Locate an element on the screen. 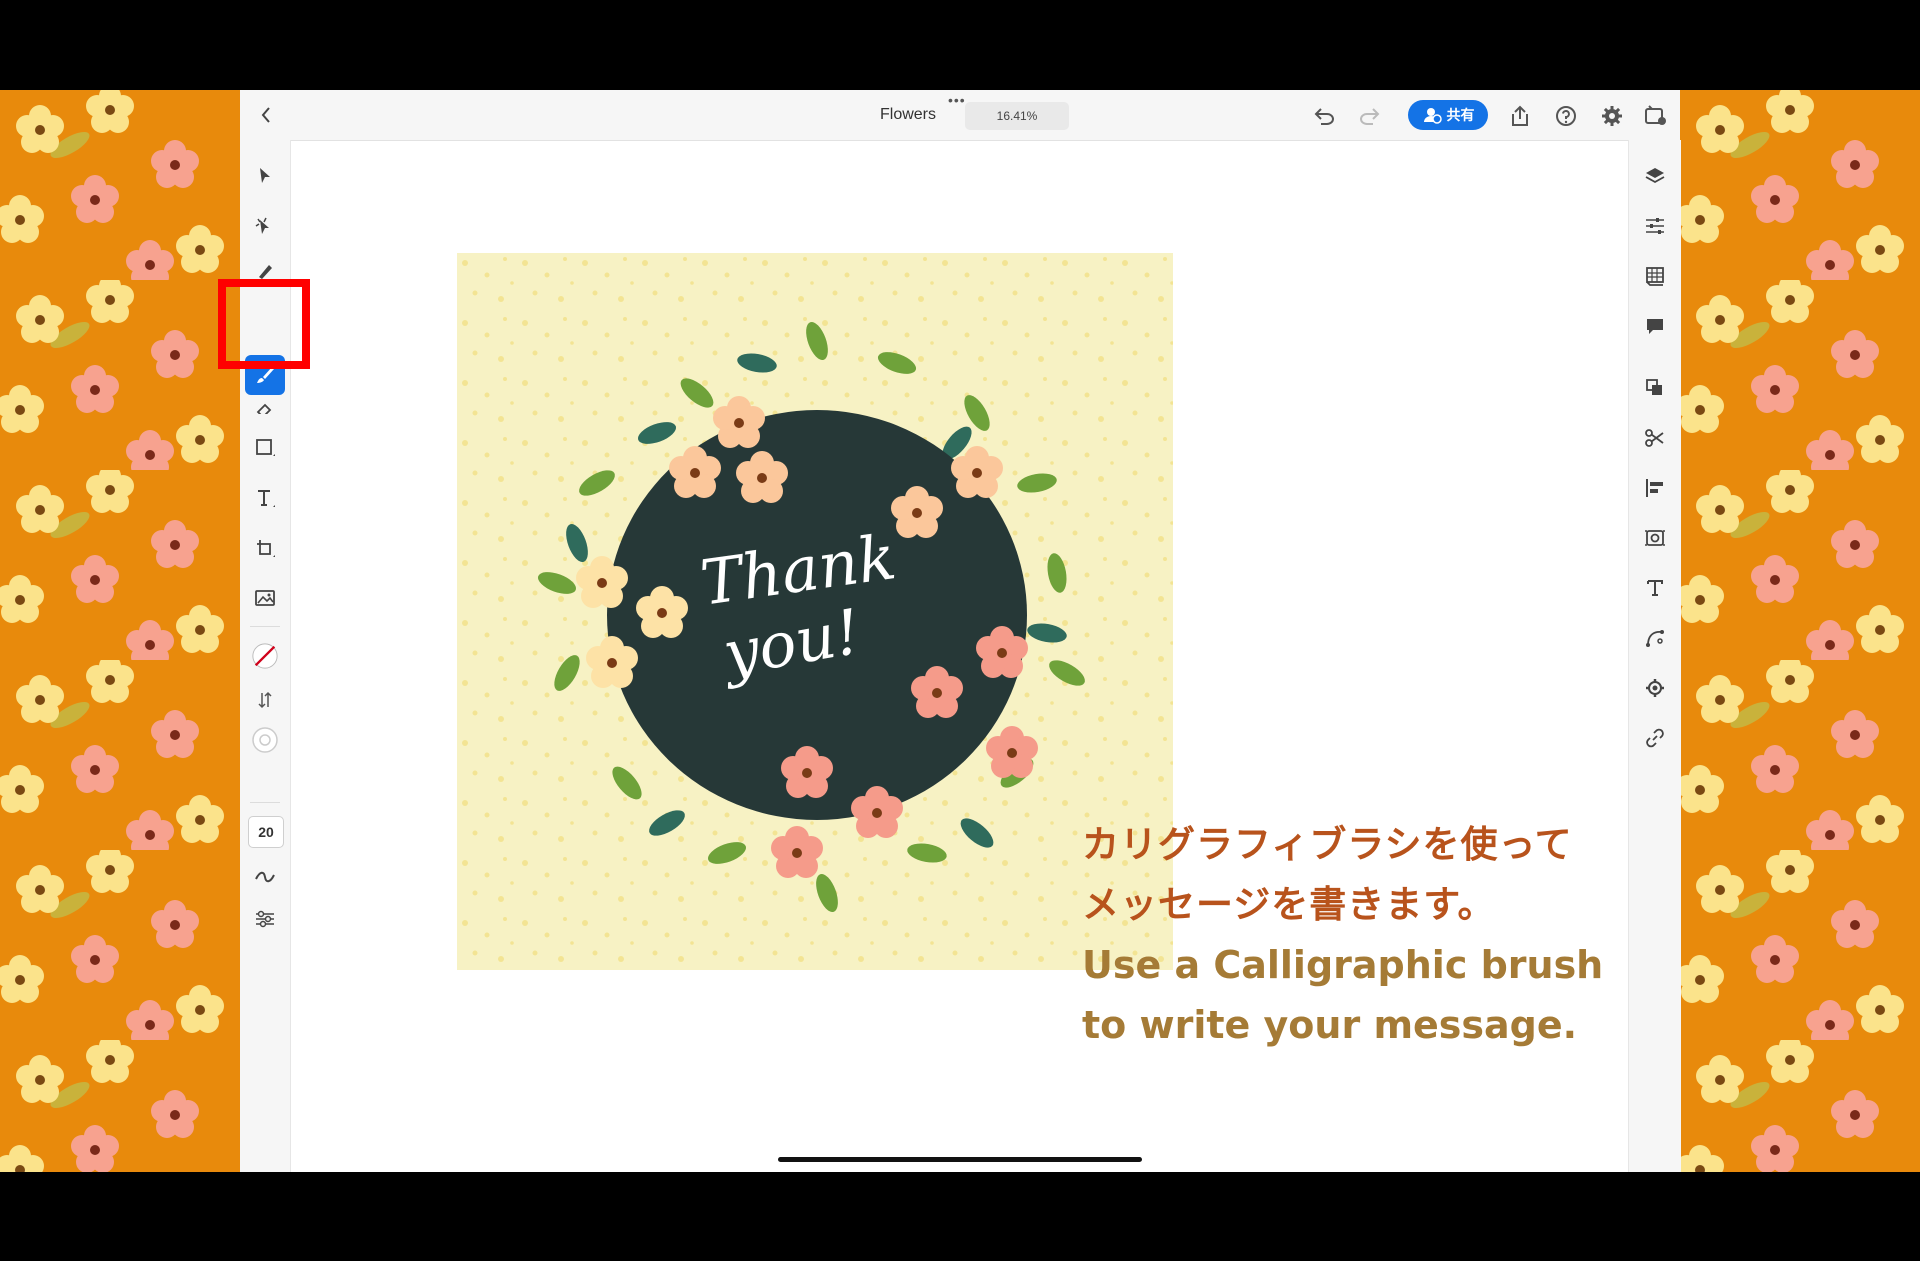  redo-icon is located at coordinates (1370, 116).